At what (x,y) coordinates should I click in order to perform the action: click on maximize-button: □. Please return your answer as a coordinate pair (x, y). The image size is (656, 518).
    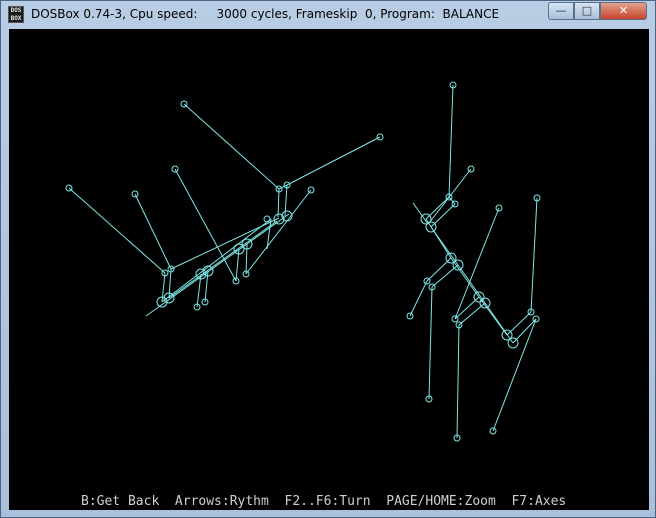
    Looking at the image, I should click on (587, 11).